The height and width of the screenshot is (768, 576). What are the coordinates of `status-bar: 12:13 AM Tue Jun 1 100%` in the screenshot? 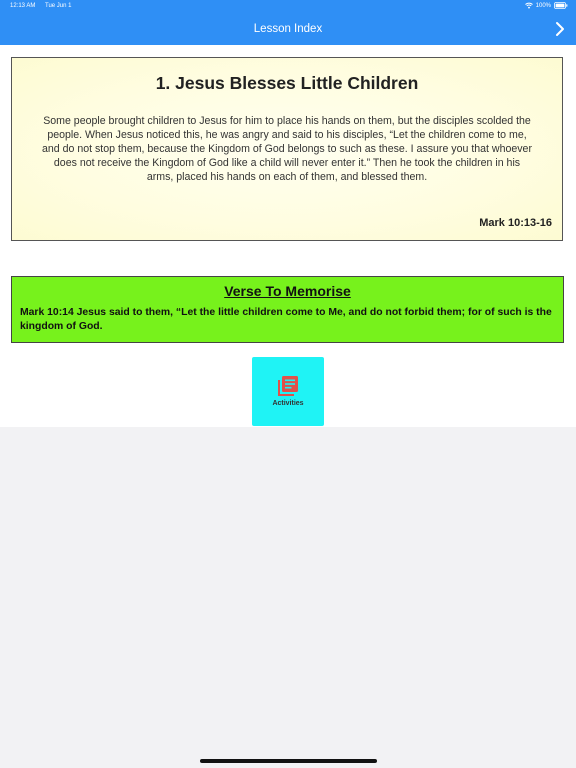 It's located at (288, 7).